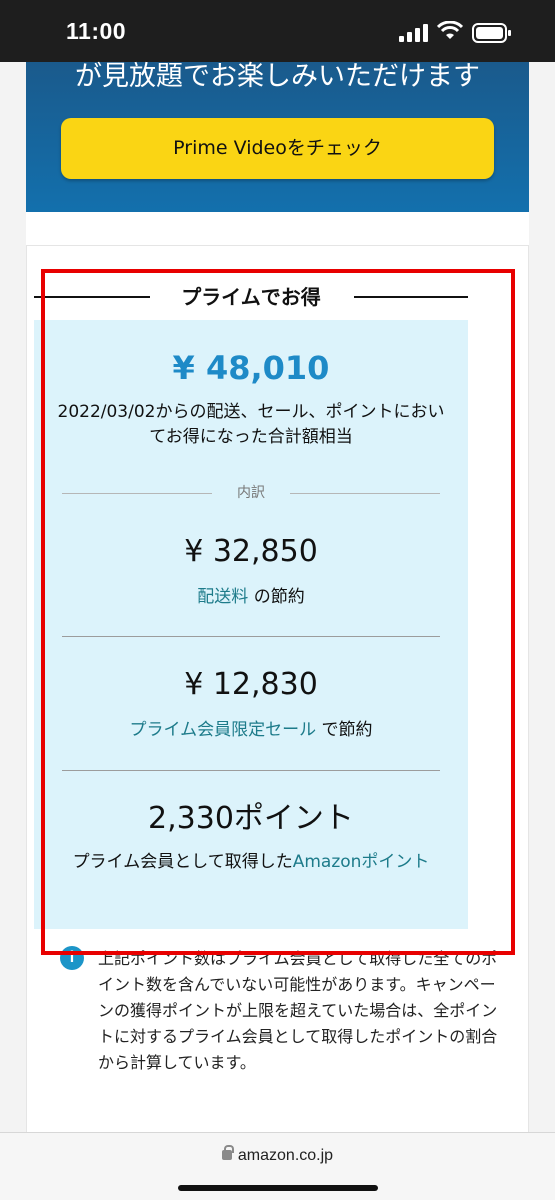 The image size is (555, 1200). What do you see at coordinates (411, 297) in the screenshot?
I see `title-rule-right` at bounding box center [411, 297].